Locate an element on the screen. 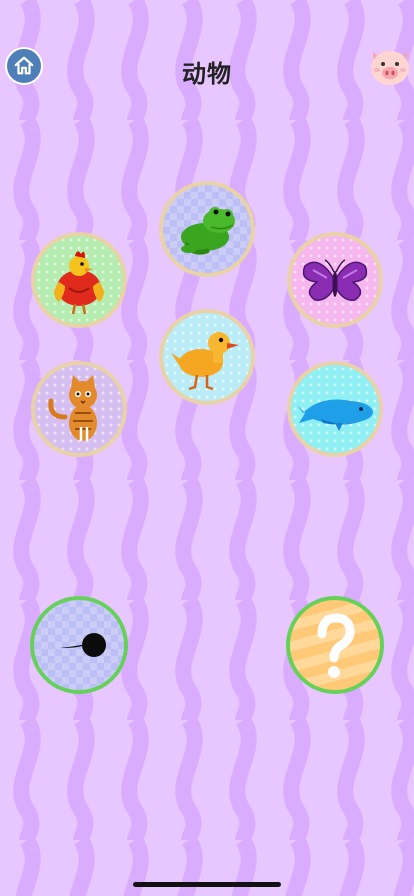  animal-bubble-whale is located at coordinates (335, 409).